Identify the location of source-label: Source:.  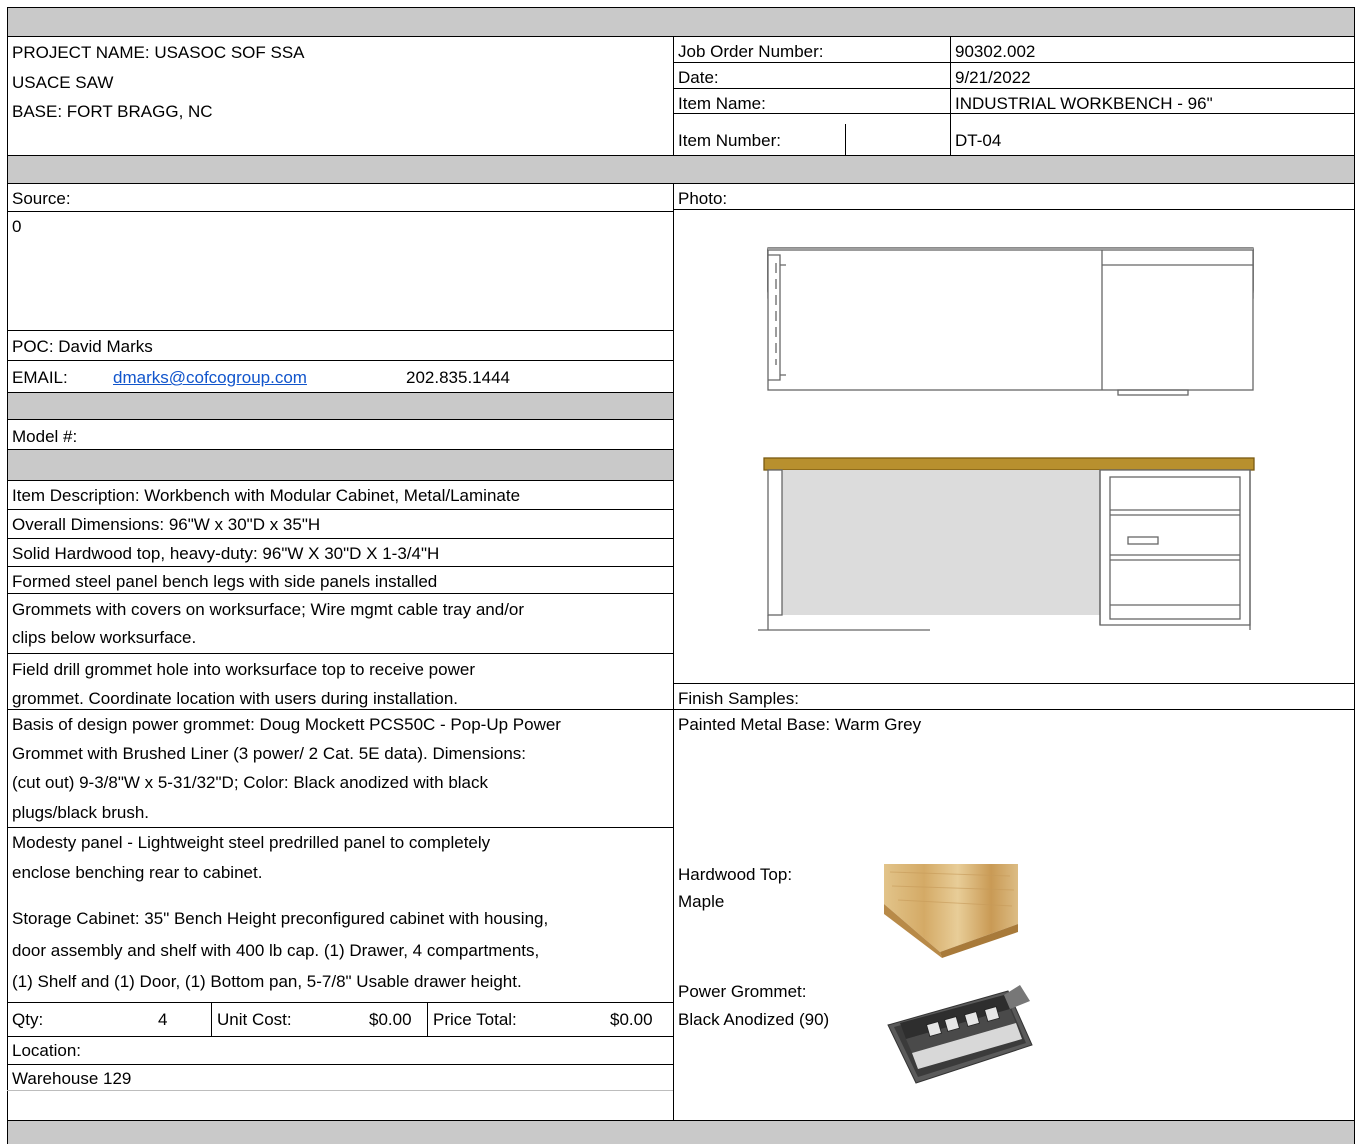
(41, 198).